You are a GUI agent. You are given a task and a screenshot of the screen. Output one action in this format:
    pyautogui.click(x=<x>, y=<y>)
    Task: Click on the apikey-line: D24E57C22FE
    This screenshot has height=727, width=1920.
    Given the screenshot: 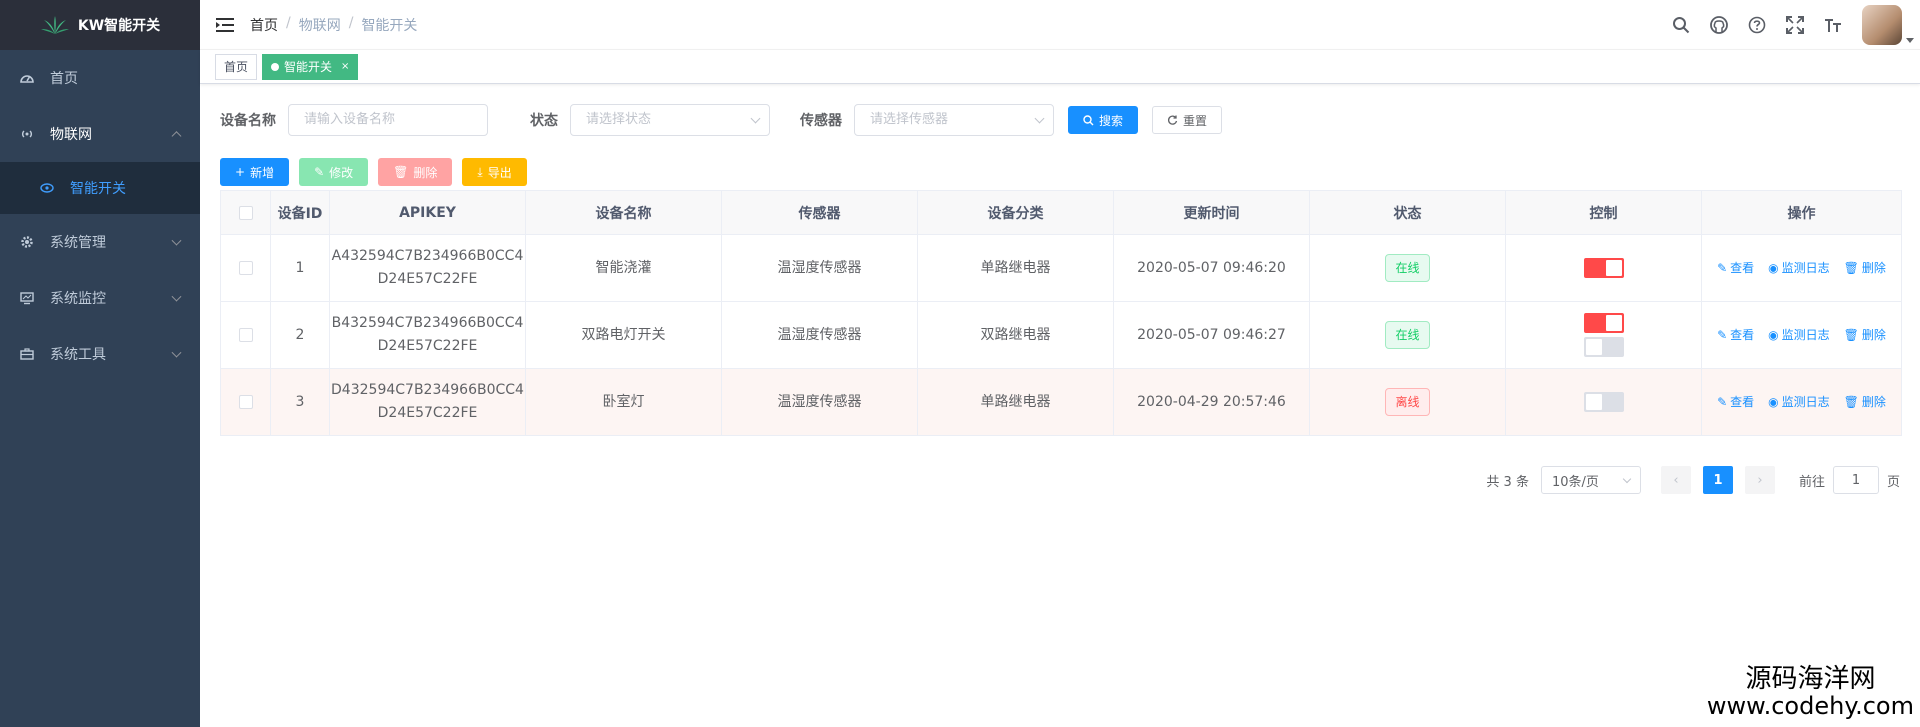 What is the action you would take?
    pyautogui.click(x=427, y=279)
    